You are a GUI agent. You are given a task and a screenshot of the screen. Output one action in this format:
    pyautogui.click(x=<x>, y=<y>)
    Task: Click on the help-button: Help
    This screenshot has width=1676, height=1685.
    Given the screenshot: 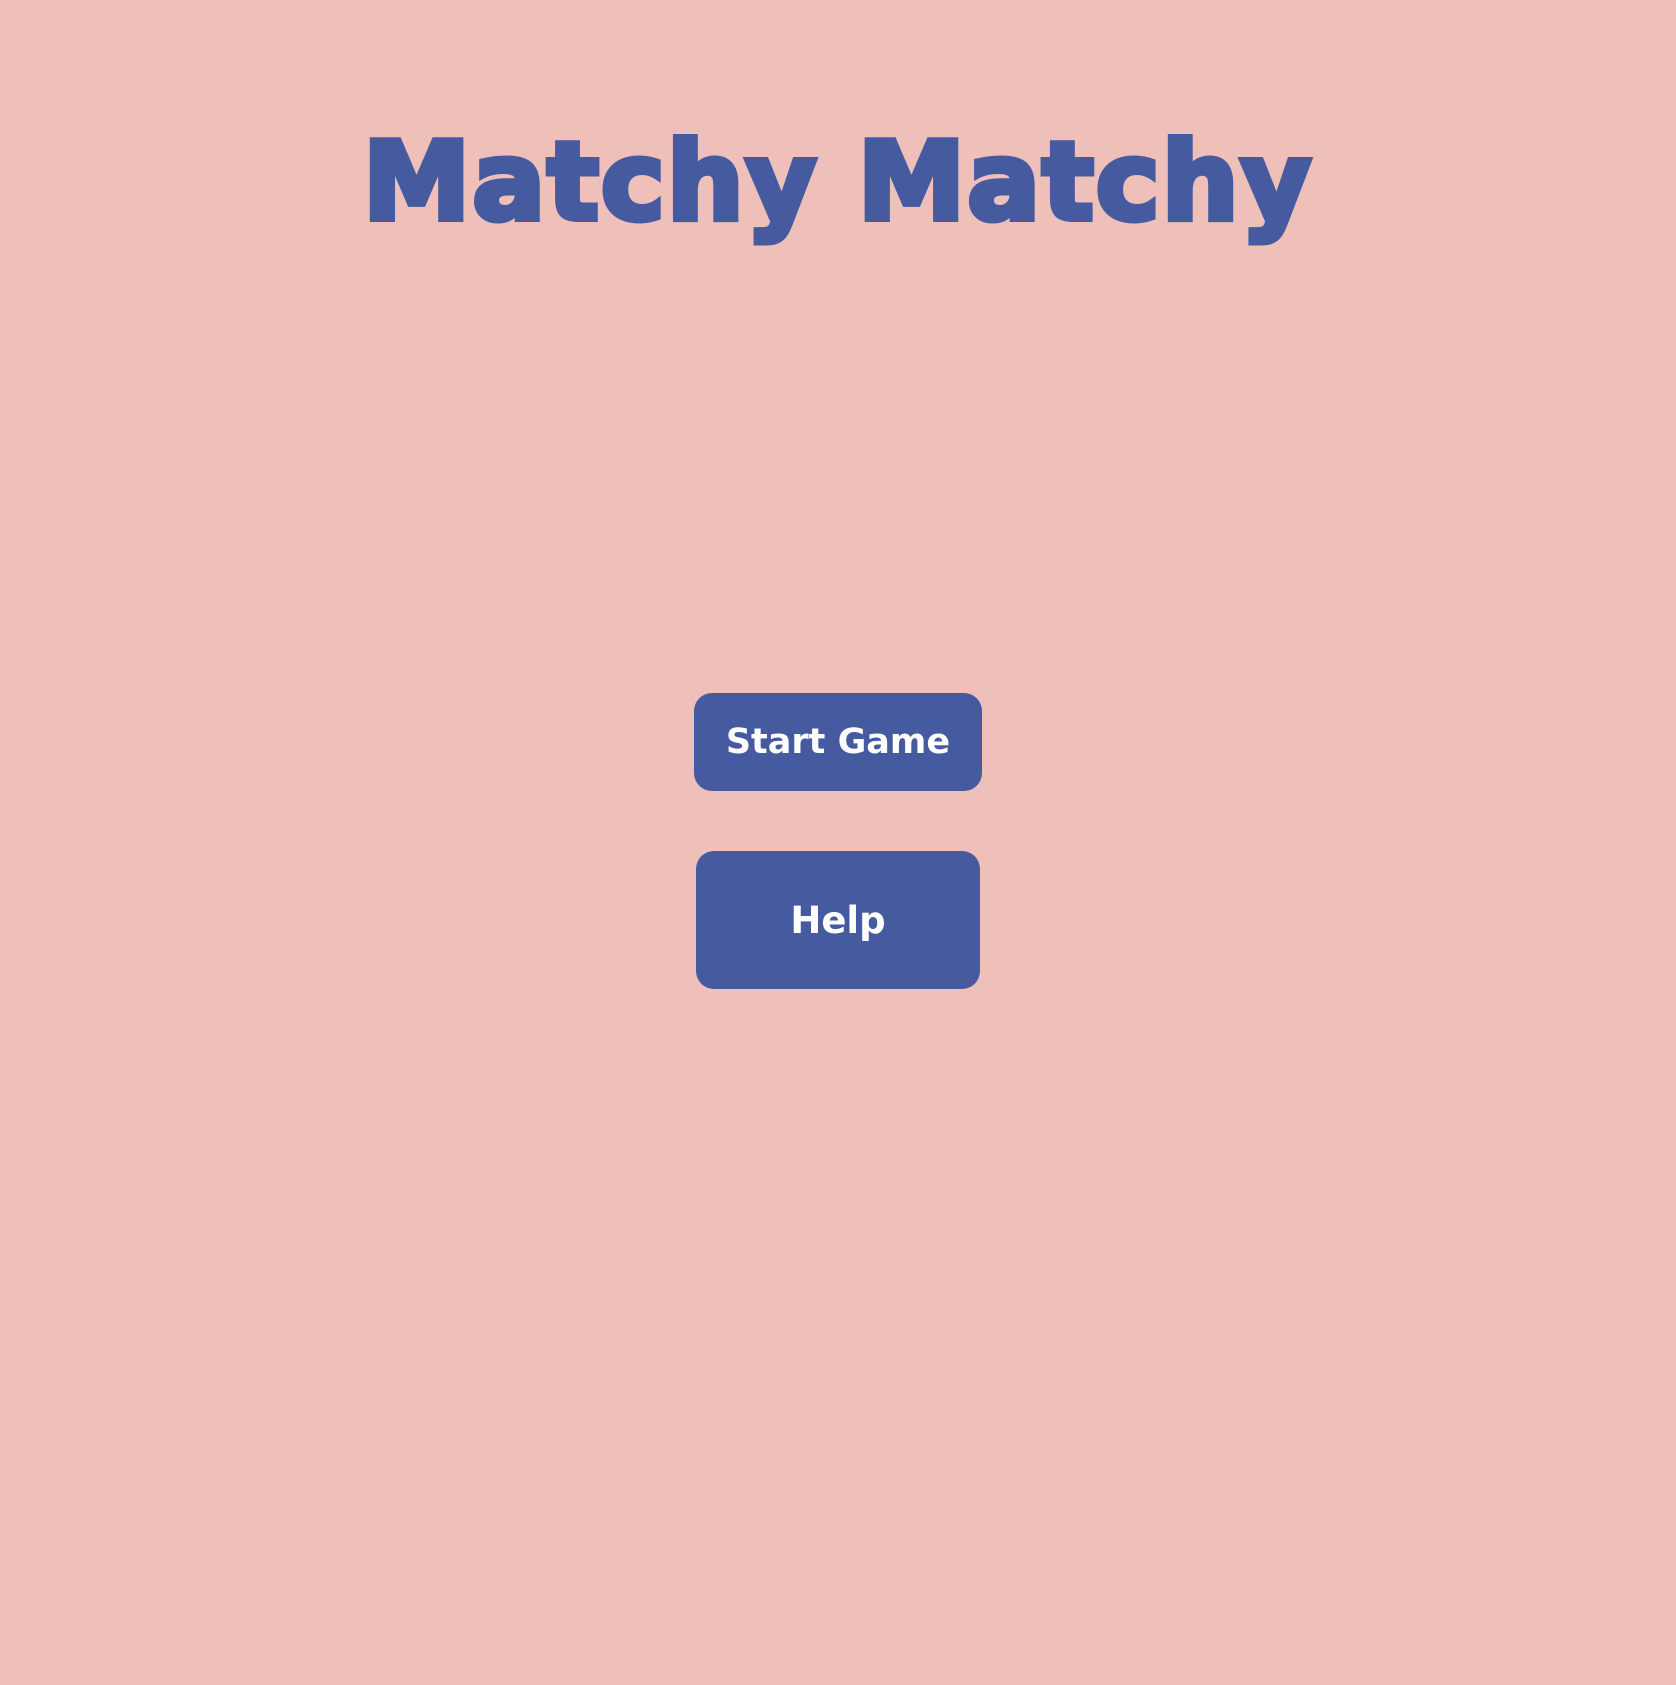 What is the action you would take?
    pyautogui.click(x=838, y=920)
    